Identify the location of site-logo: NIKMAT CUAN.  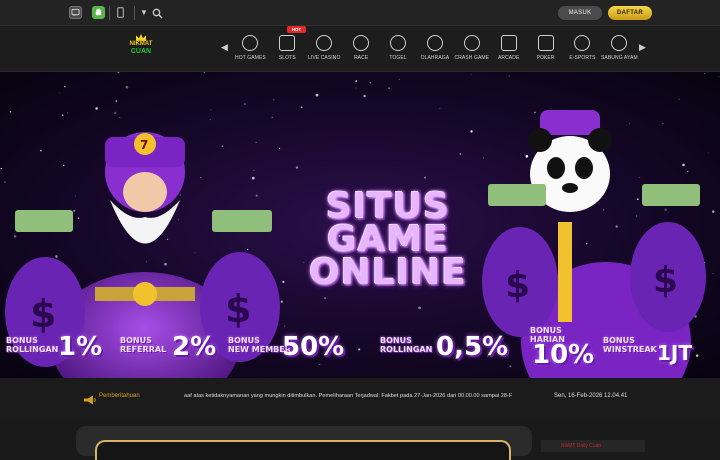
(141, 48).